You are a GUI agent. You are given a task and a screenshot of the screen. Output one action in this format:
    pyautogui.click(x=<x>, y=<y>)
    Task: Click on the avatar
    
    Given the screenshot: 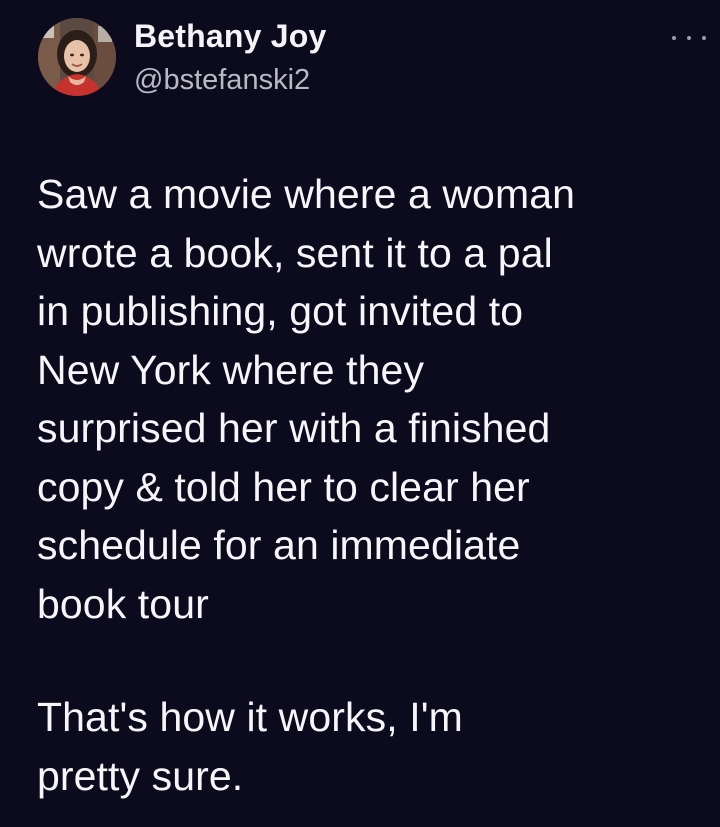 What is the action you would take?
    pyautogui.click(x=77, y=57)
    